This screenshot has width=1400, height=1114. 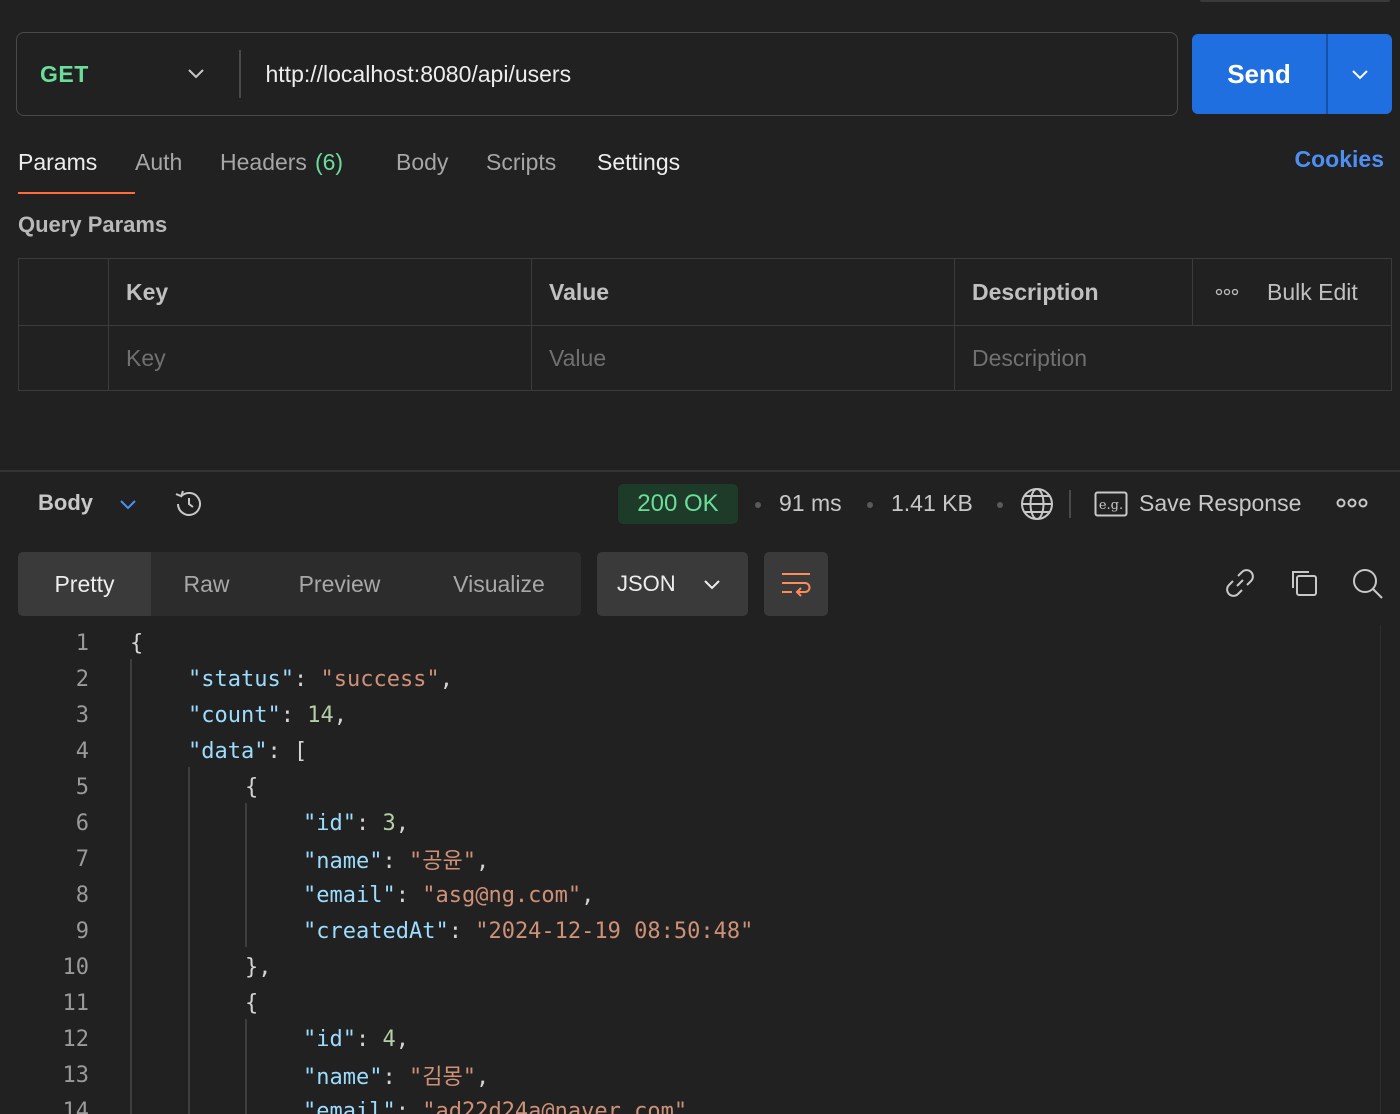 What do you see at coordinates (189, 504) in the screenshot?
I see `history-icon` at bounding box center [189, 504].